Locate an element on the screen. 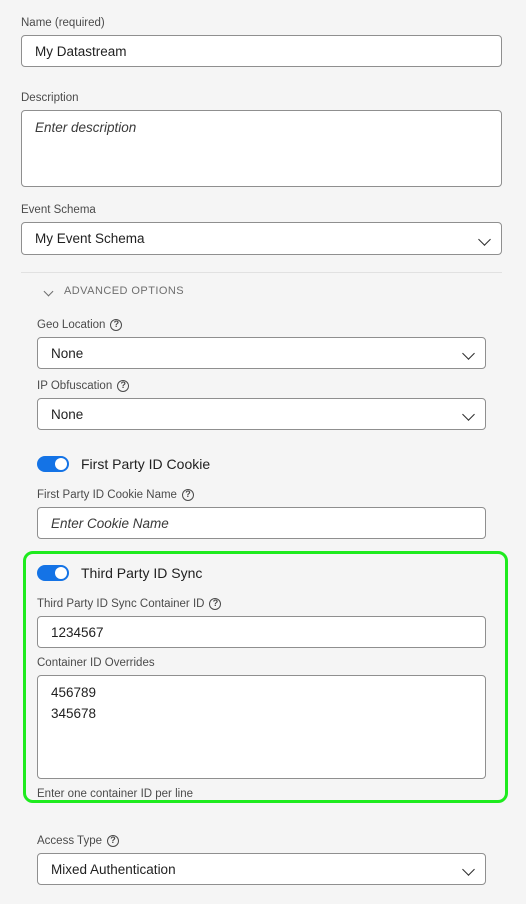 The image size is (526, 904). container-id-overrides-group: Container ID Overrides 456789 345678 is located at coordinates (261, 717).